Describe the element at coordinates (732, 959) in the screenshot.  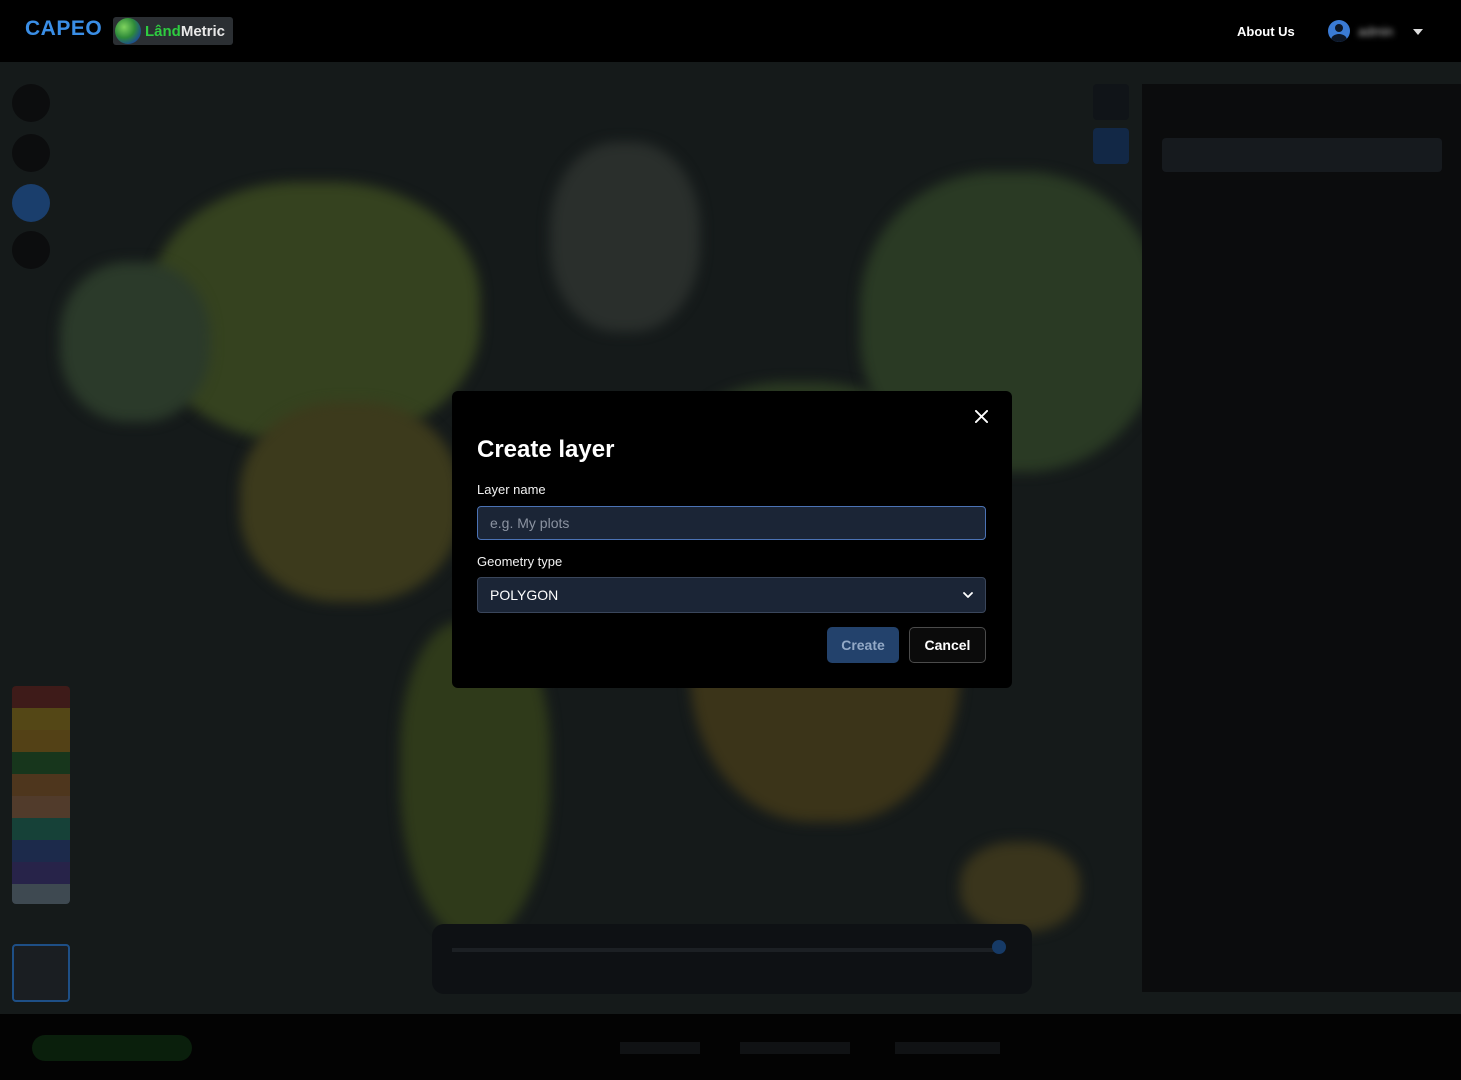
I see `time-slider-panel` at that location.